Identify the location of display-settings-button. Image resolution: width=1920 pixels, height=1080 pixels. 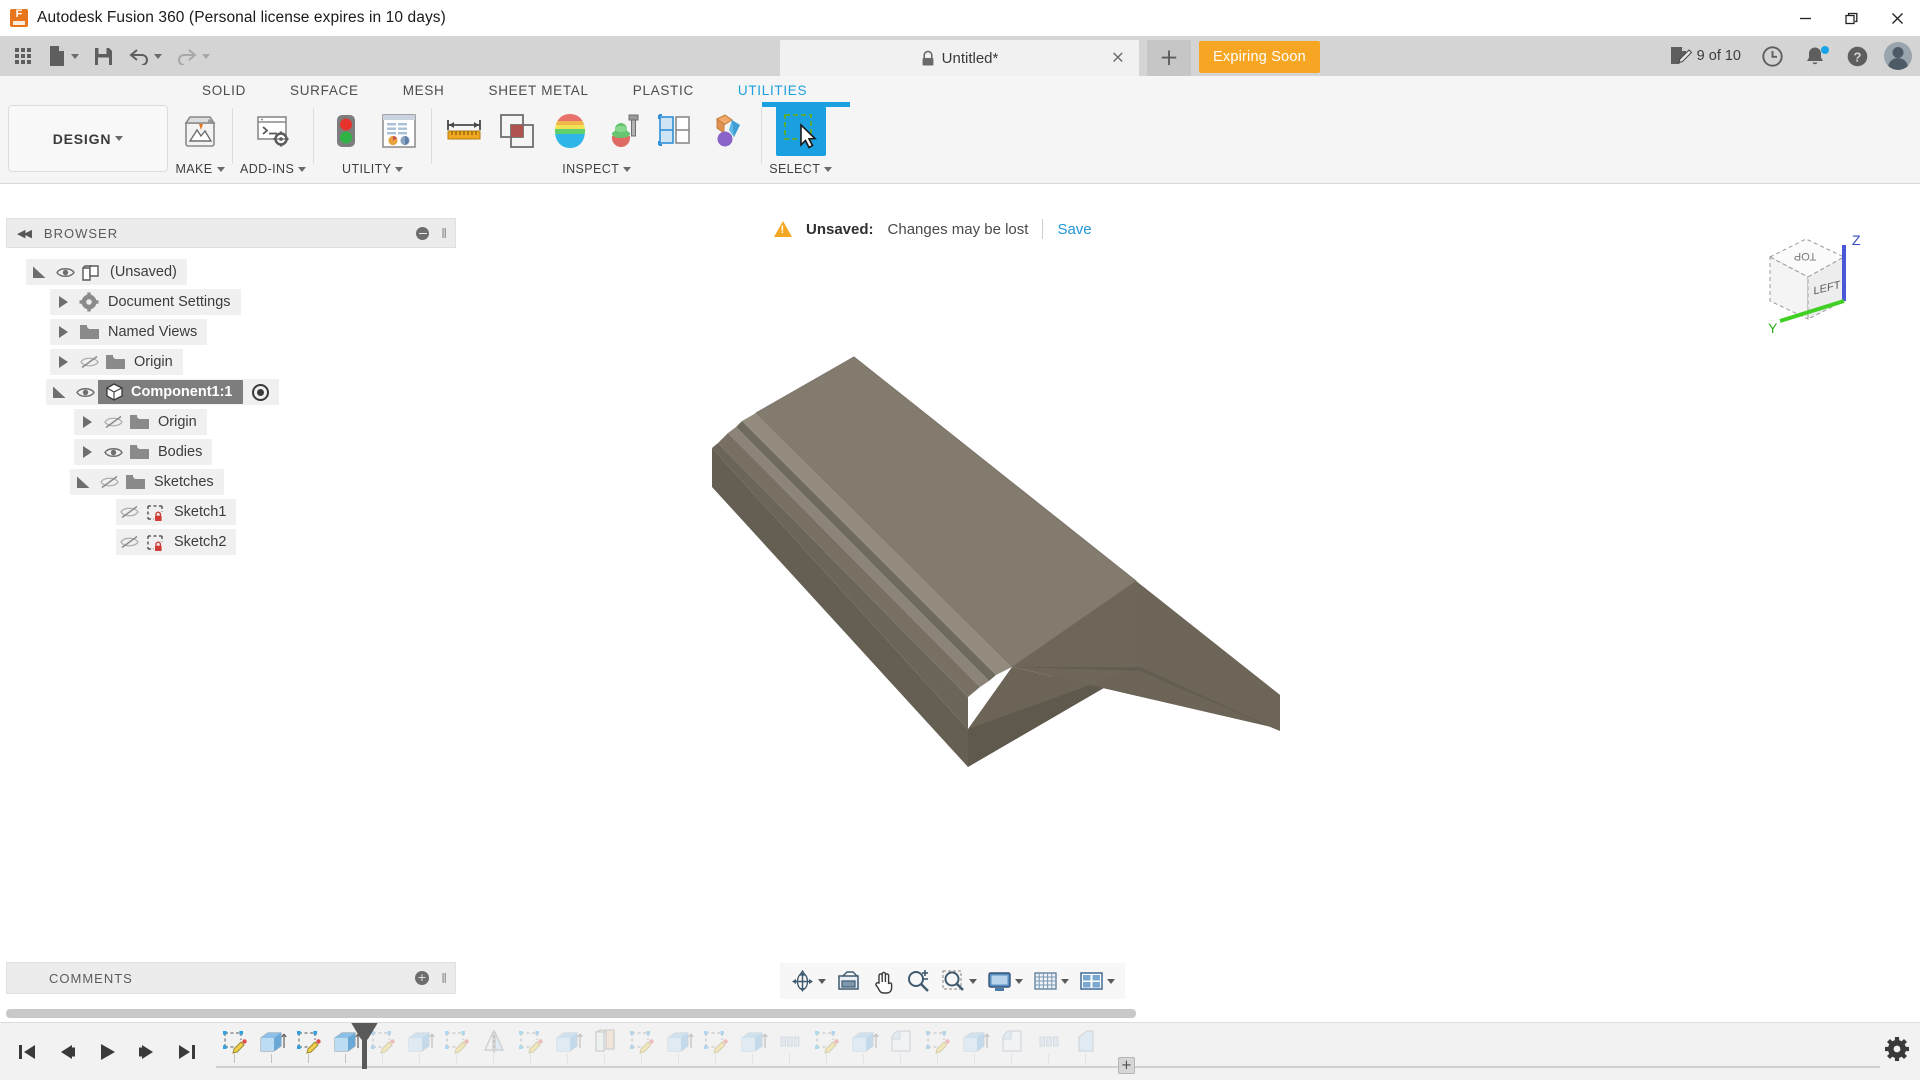
(1005, 981).